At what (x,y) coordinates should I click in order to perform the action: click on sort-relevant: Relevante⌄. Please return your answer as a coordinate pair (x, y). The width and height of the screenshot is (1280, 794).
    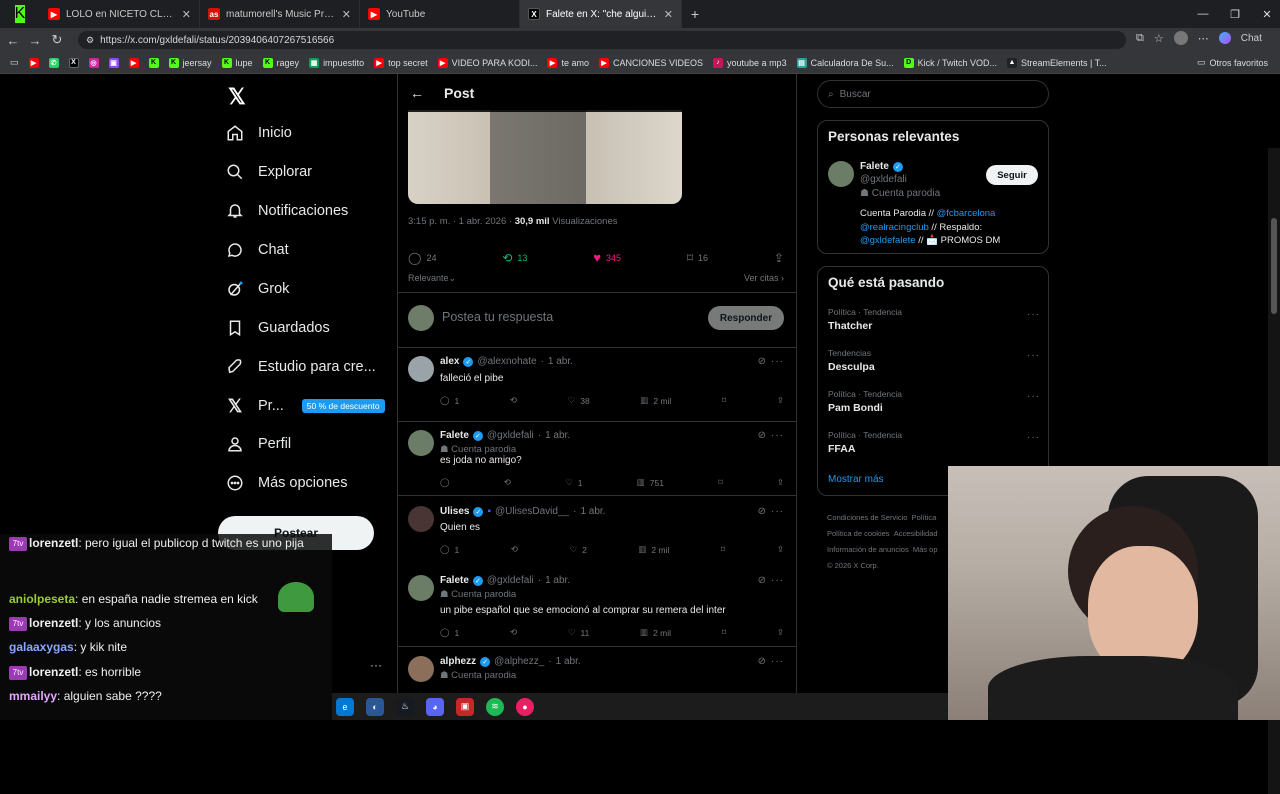
    Looking at the image, I should click on (432, 278).